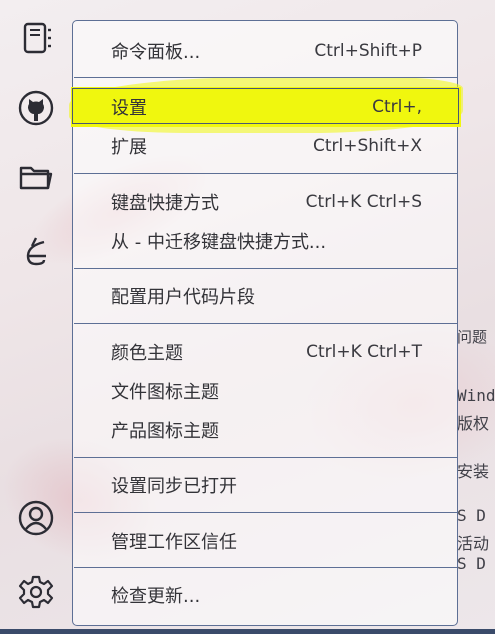 The image size is (495, 634). I want to click on menu-item-shortcut: Ctrl+K Ctrl+T, so click(364, 352).